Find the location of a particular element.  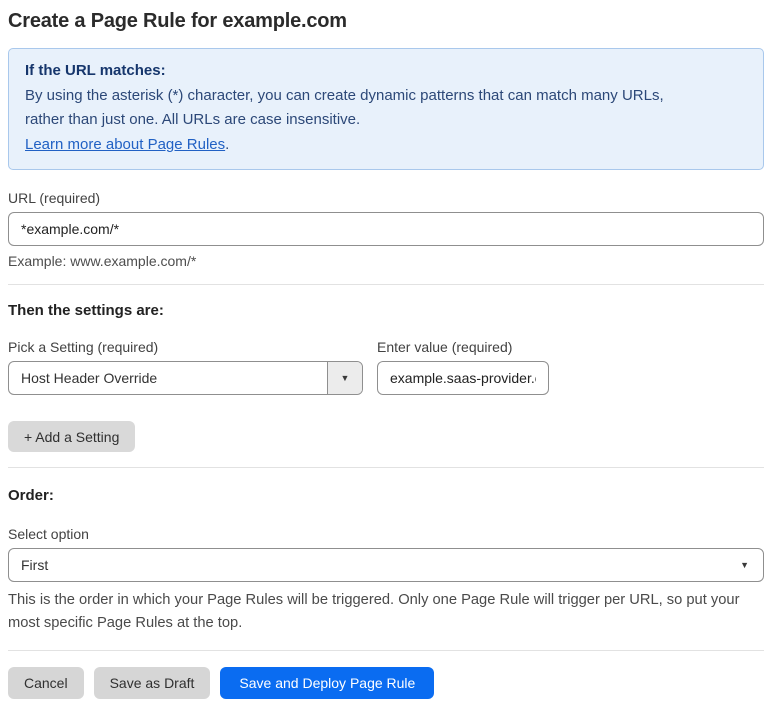

info-box-heading: If the URL matches: is located at coordinates (95, 70).